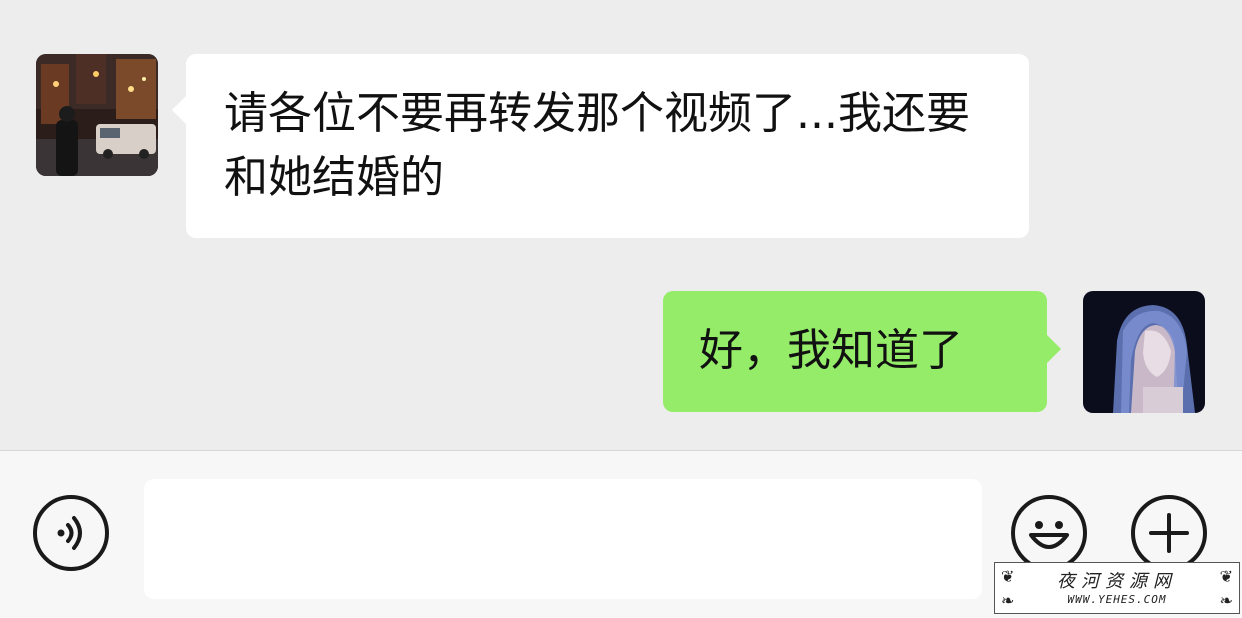 The height and width of the screenshot is (618, 1242). I want to click on outgoing-message-bubble: 好，我知道了, so click(862, 351).